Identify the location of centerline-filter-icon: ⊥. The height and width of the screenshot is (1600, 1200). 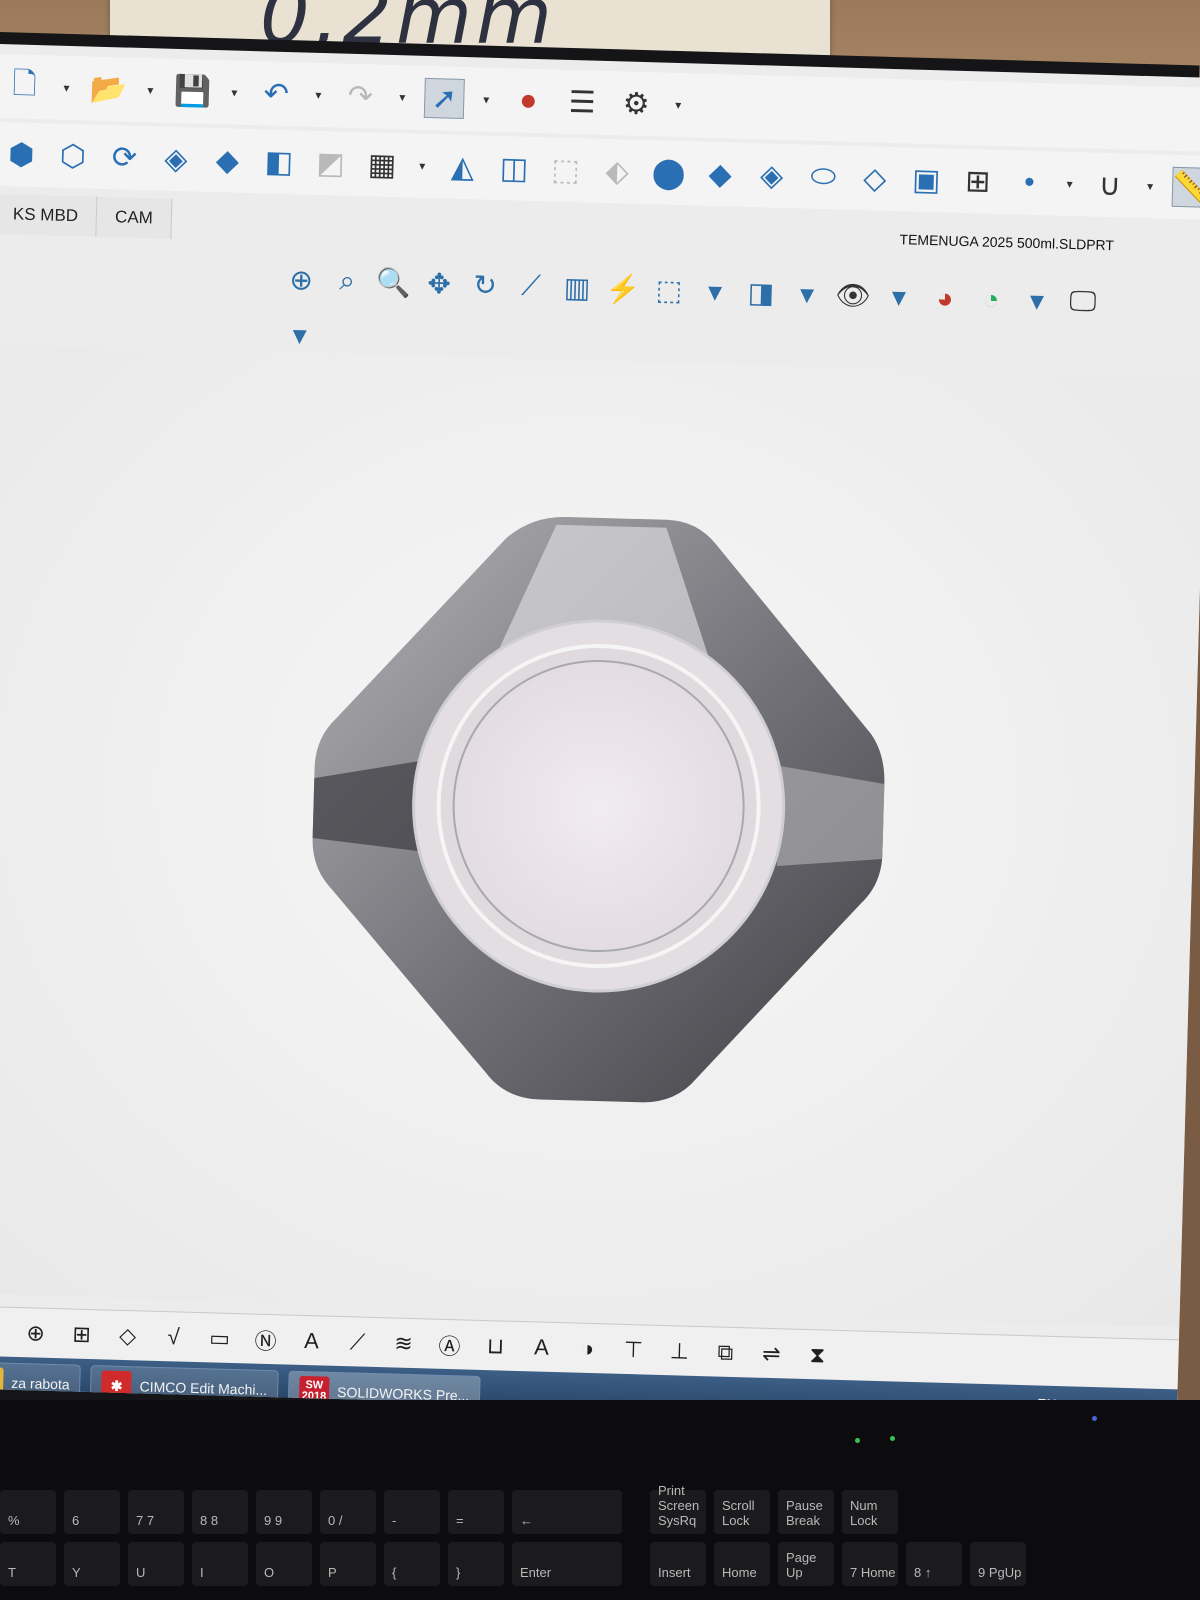
(679, 1351).